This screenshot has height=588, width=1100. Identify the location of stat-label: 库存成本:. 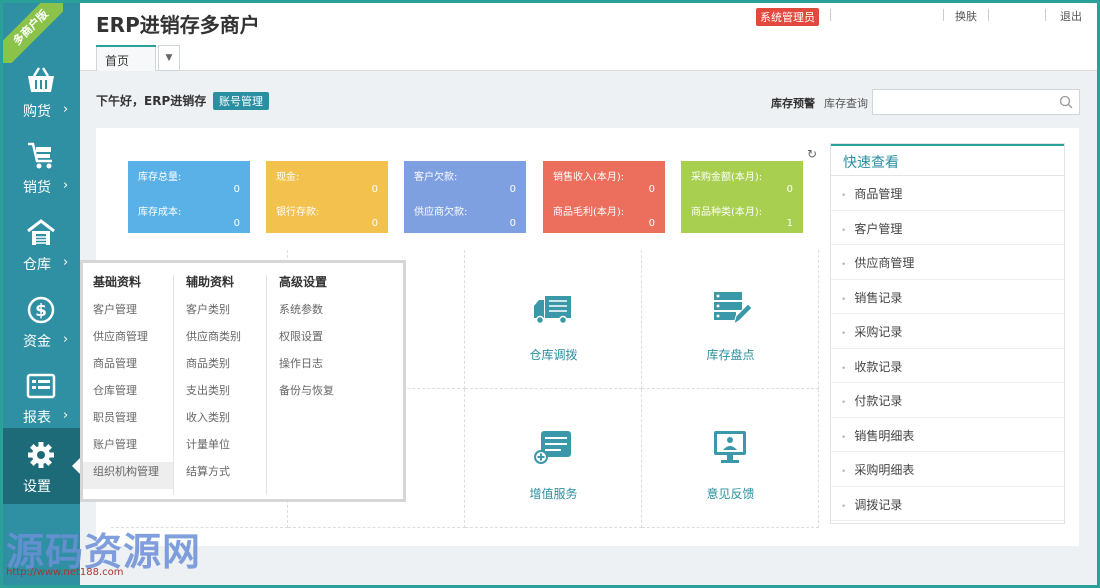
(160, 212).